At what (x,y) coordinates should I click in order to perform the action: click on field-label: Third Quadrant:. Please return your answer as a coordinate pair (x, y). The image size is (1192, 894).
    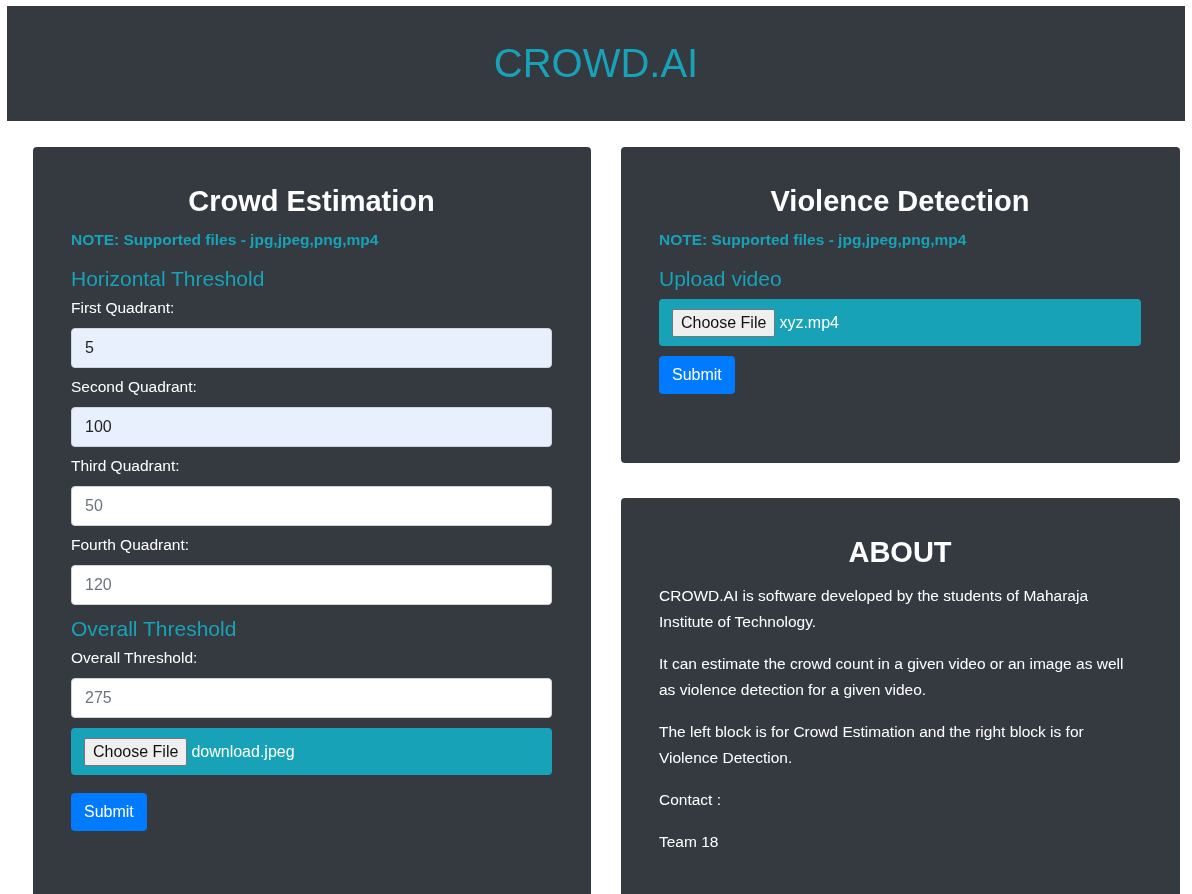
    Looking at the image, I should click on (126, 466).